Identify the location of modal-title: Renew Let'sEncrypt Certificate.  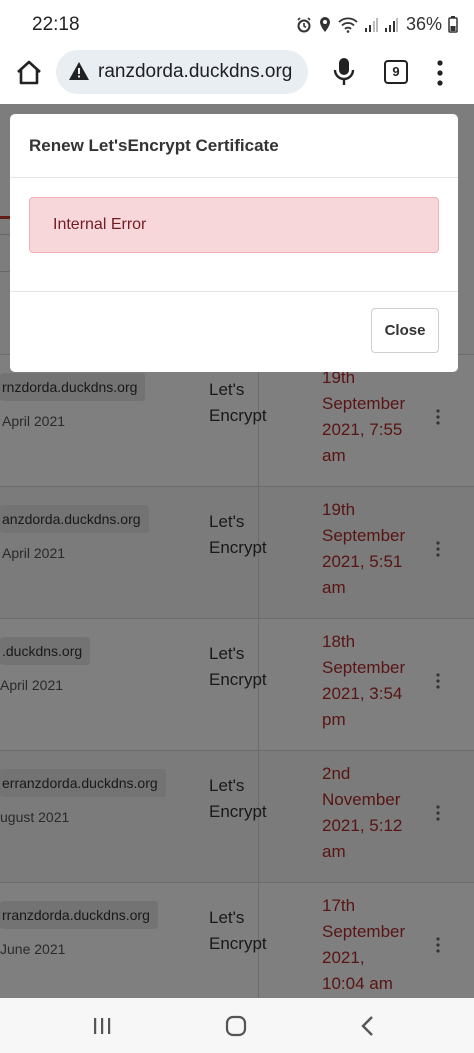
(154, 145).